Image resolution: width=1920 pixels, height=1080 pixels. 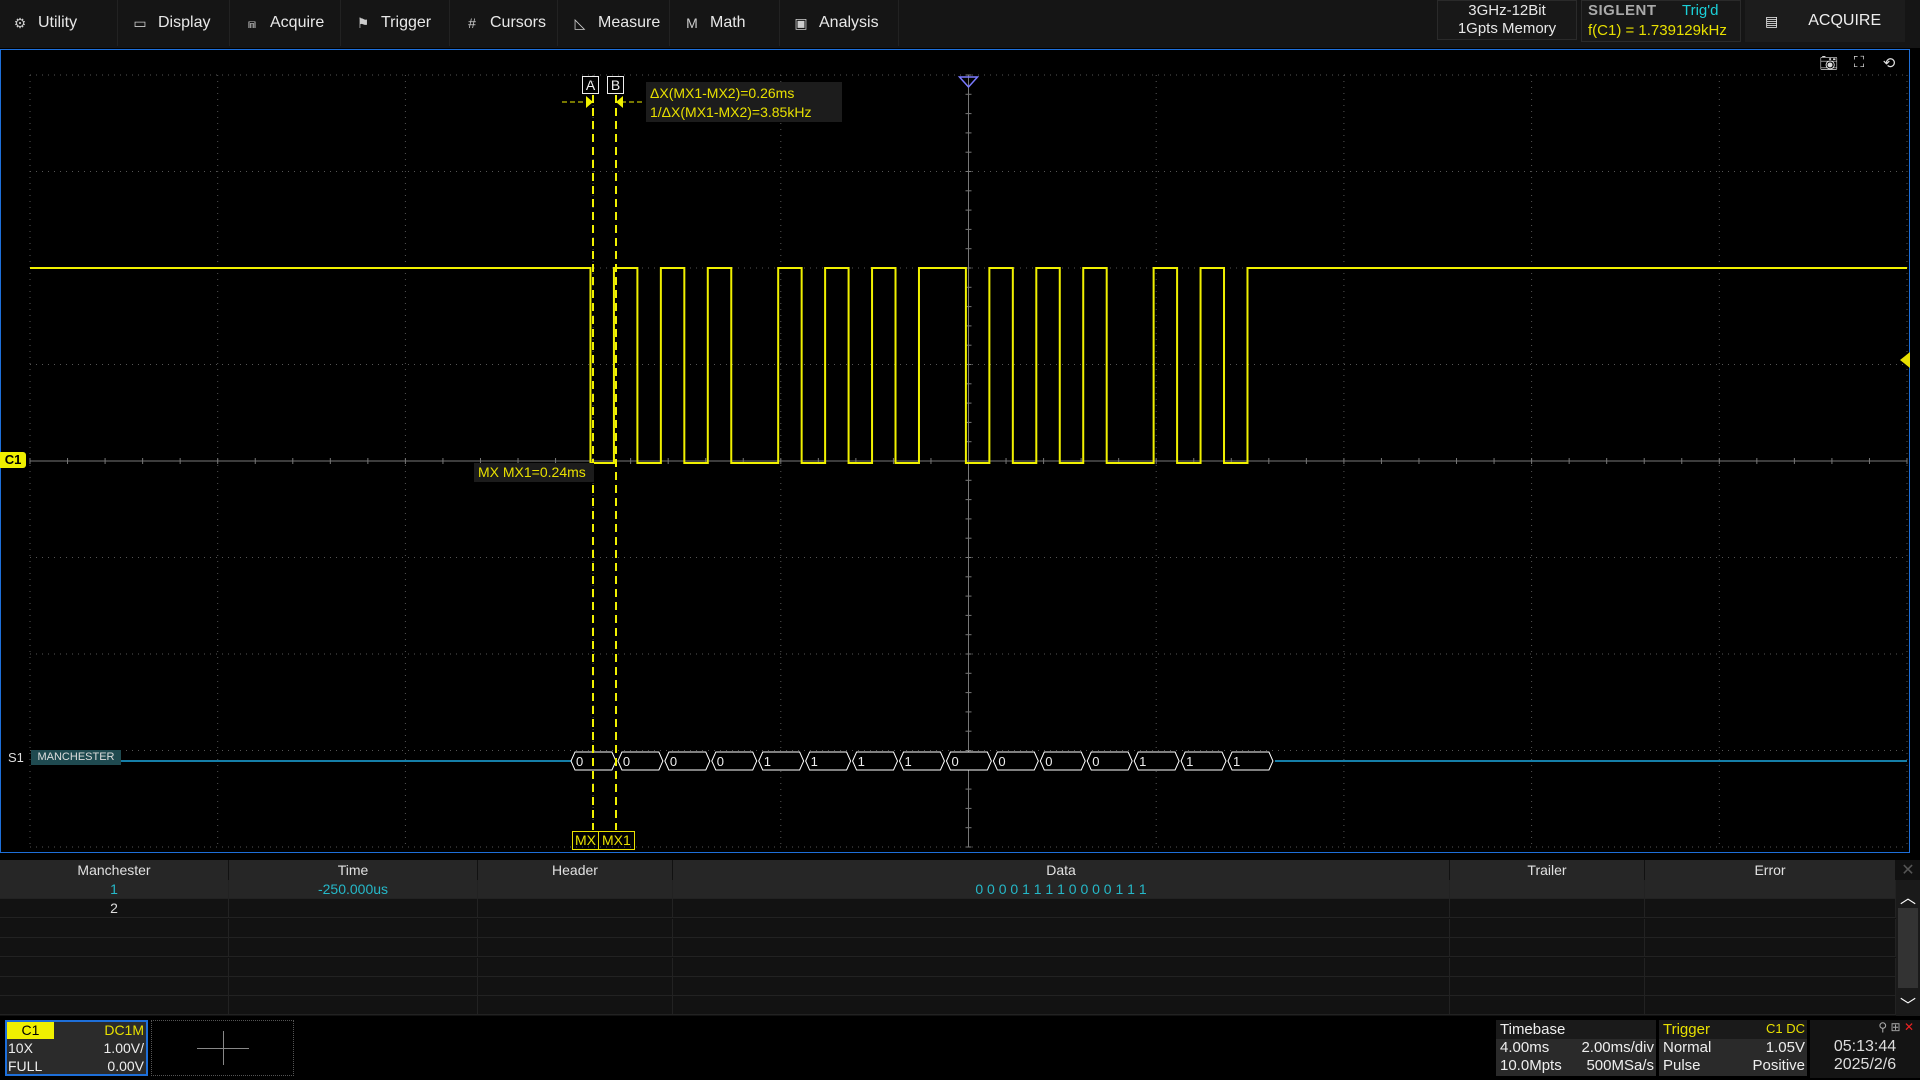 What do you see at coordinates (1620, 1065) in the screenshot?
I see `timebase-rate: 500MSa/s` at bounding box center [1620, 1065].